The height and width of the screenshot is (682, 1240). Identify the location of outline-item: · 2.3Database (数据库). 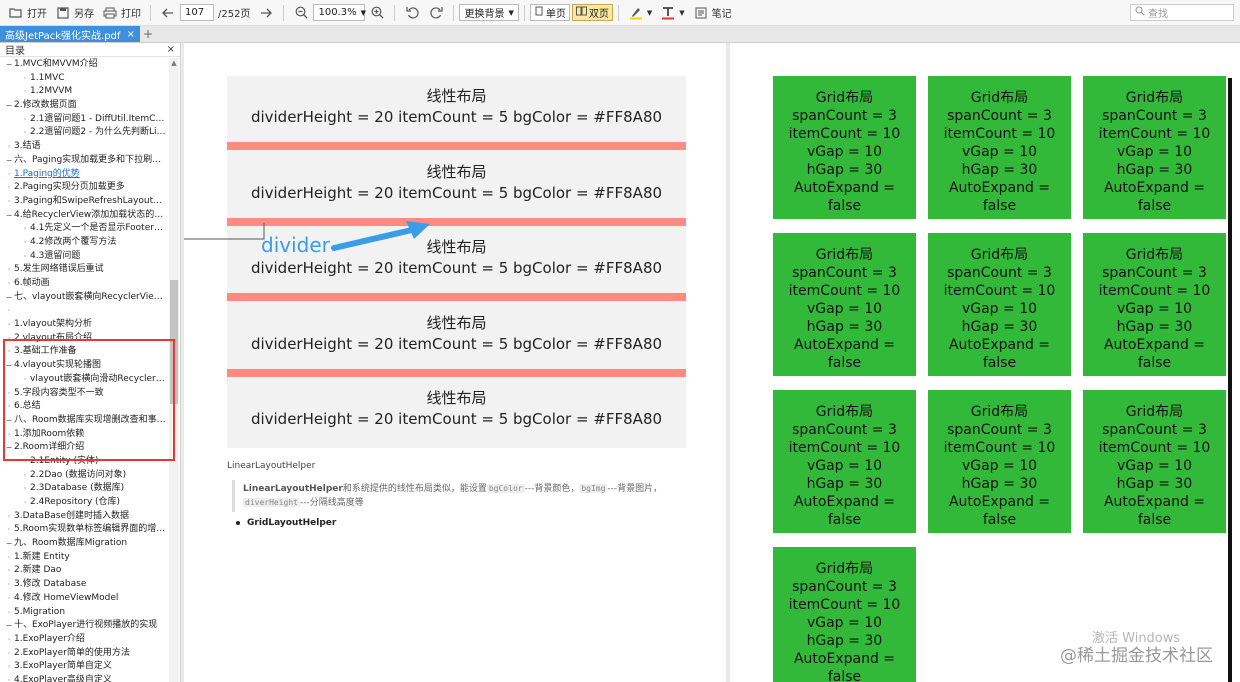
(84, 489).